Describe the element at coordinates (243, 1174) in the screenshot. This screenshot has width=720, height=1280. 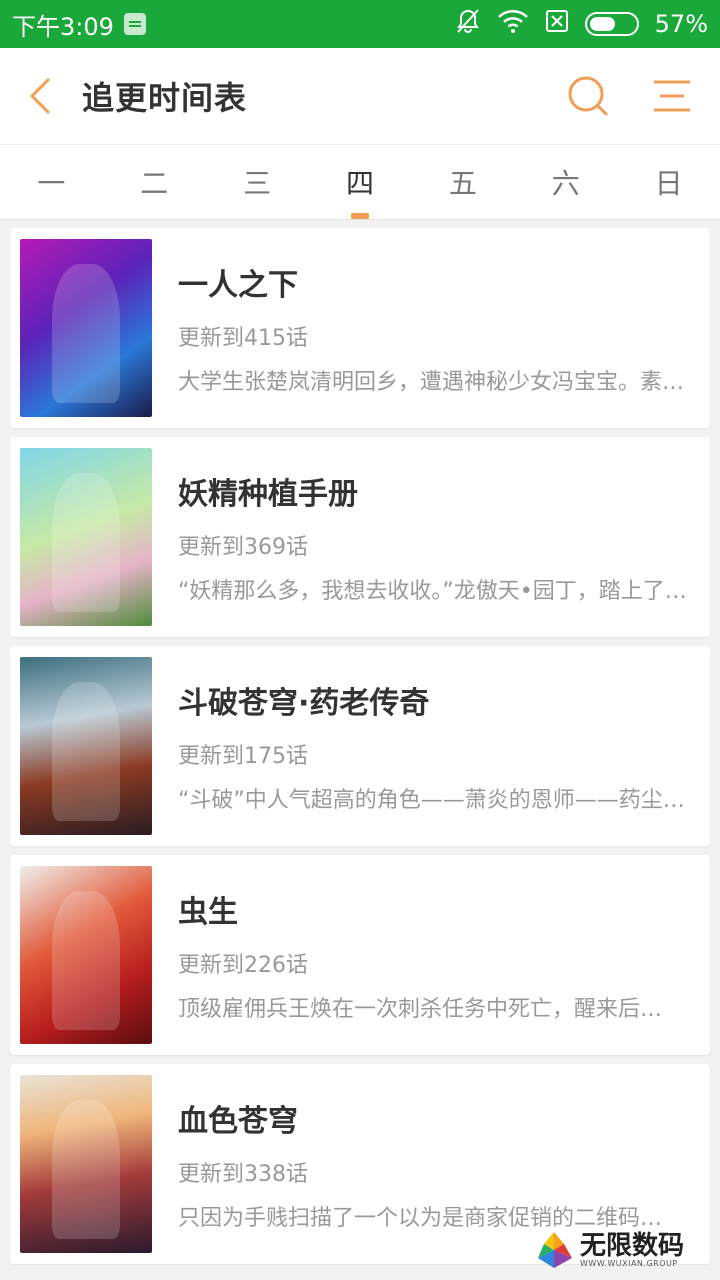
I see `comic-update: 更新到338话` at that location.